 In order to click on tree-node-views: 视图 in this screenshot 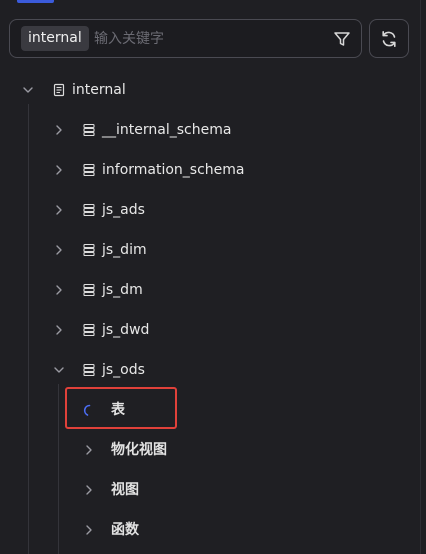, I will do `click(210, 490)`.